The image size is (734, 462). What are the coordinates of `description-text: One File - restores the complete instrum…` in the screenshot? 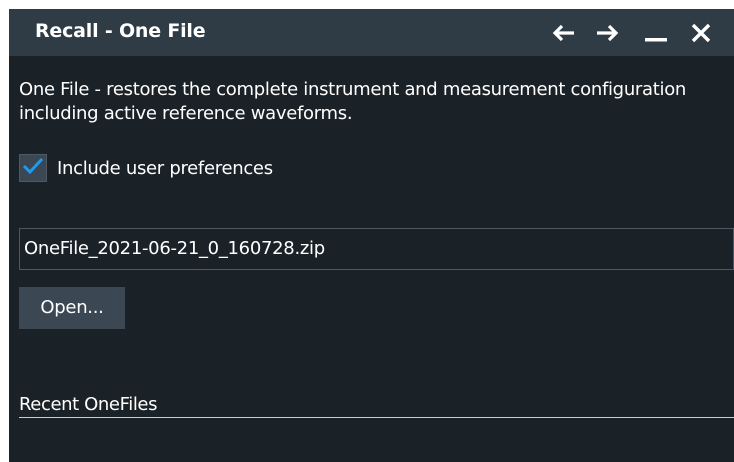 It's located at (353, 101).